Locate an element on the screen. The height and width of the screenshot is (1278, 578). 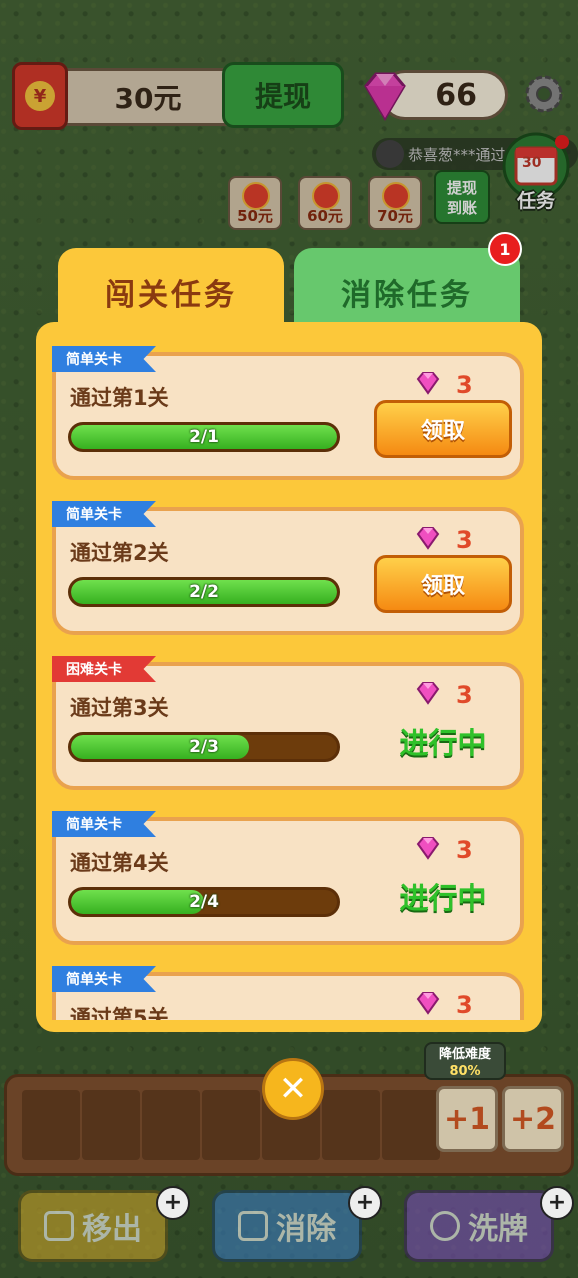
shuffle-add-icon: + is located at coordinates (557, 1203).